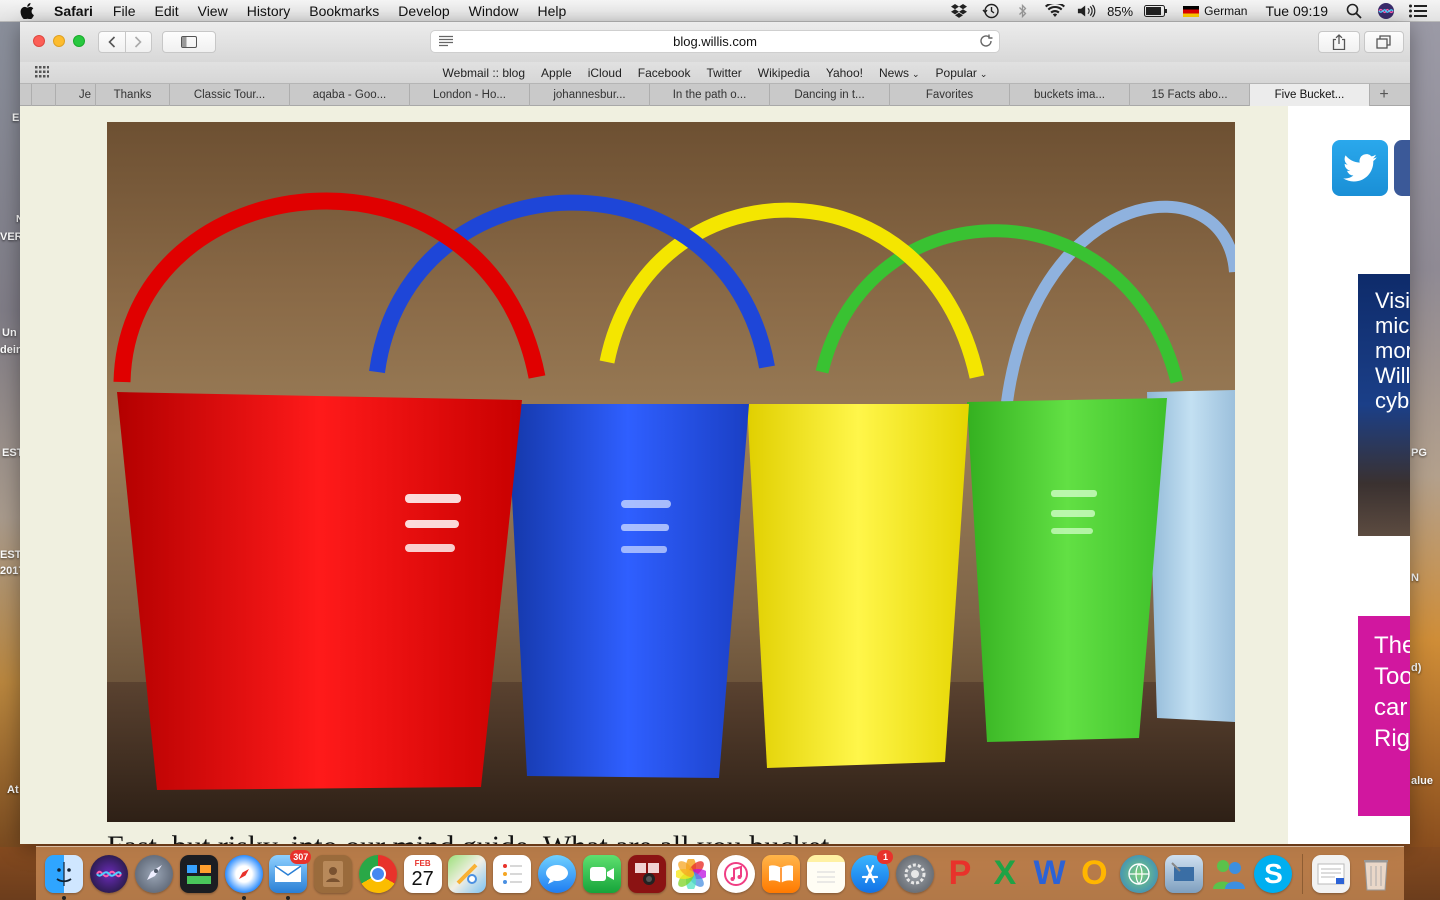 The width and height of the screenshot is (1440, 900). I want to click on trash-icon, so click(1376, 874).